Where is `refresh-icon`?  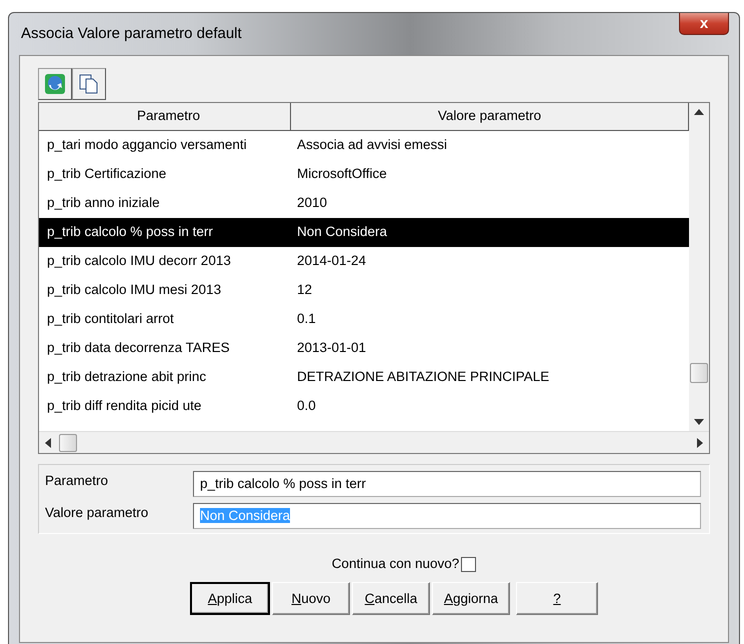 refresh-icon is located at coordinates (55, 84).